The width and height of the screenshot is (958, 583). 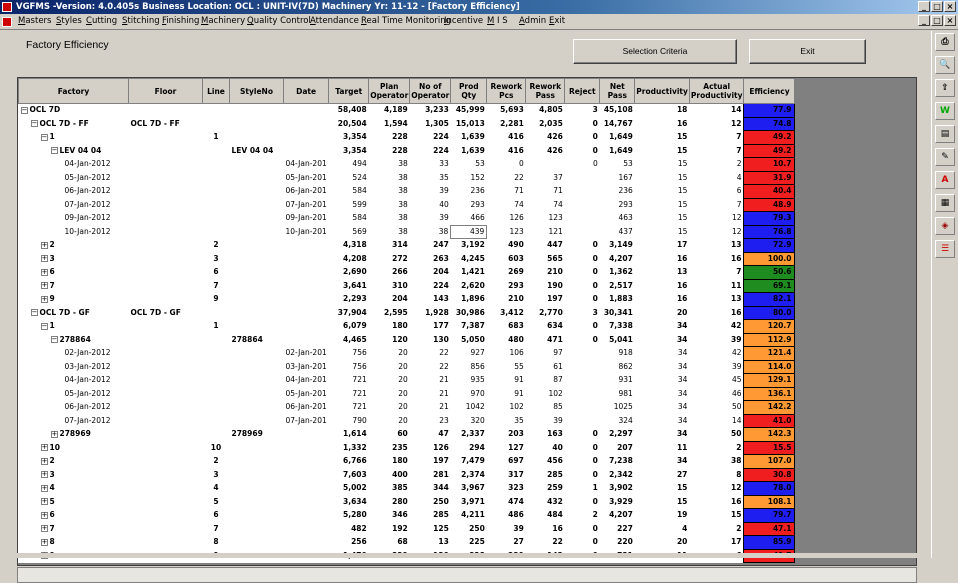 I want to click on graph-icon: ◈, so click(x=945, y=226).